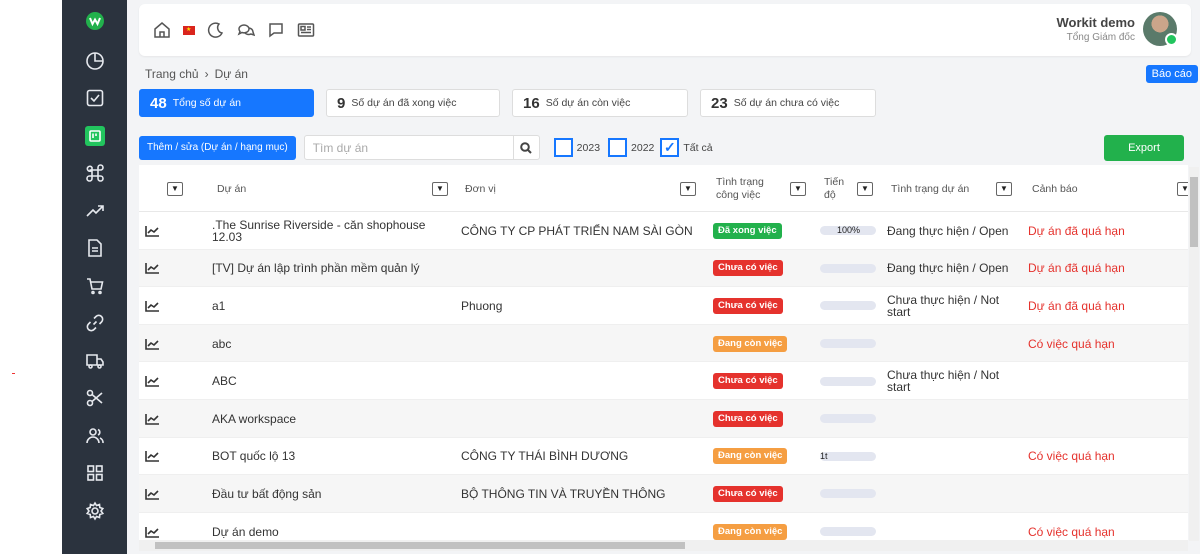 This screenshot has height=554, width=1200. What do you see at coordinates (563, 147) in the screenshot?
I see `checkbox-2023` at bounding box center [563, 147].